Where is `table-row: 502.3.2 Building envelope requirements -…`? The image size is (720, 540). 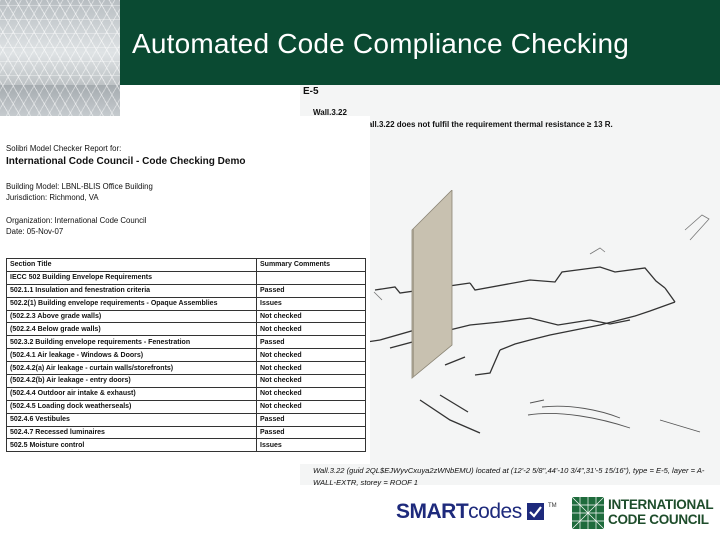 table-row: 502.3.2 Building envelope requirements -… is located at coordinates (186, 342).